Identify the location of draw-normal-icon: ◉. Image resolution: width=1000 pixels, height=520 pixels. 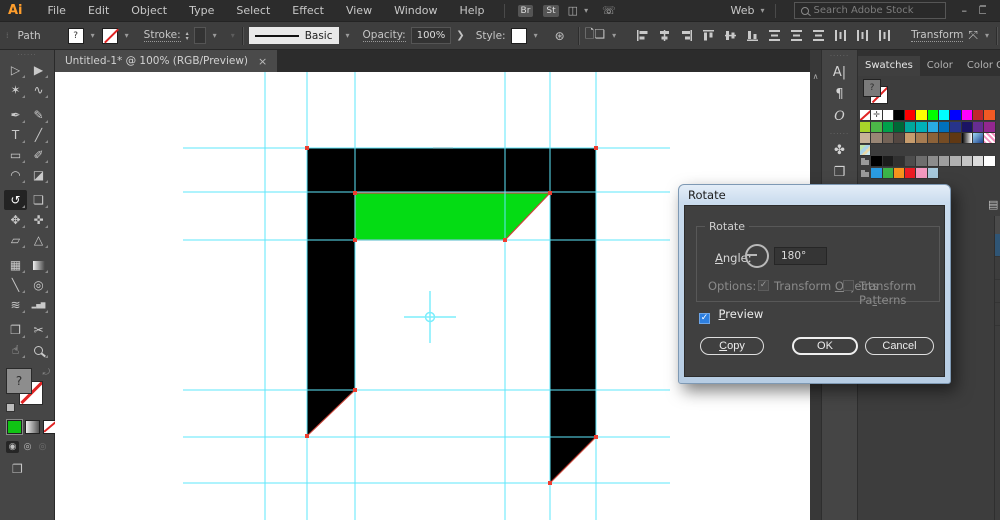
(12, 447).